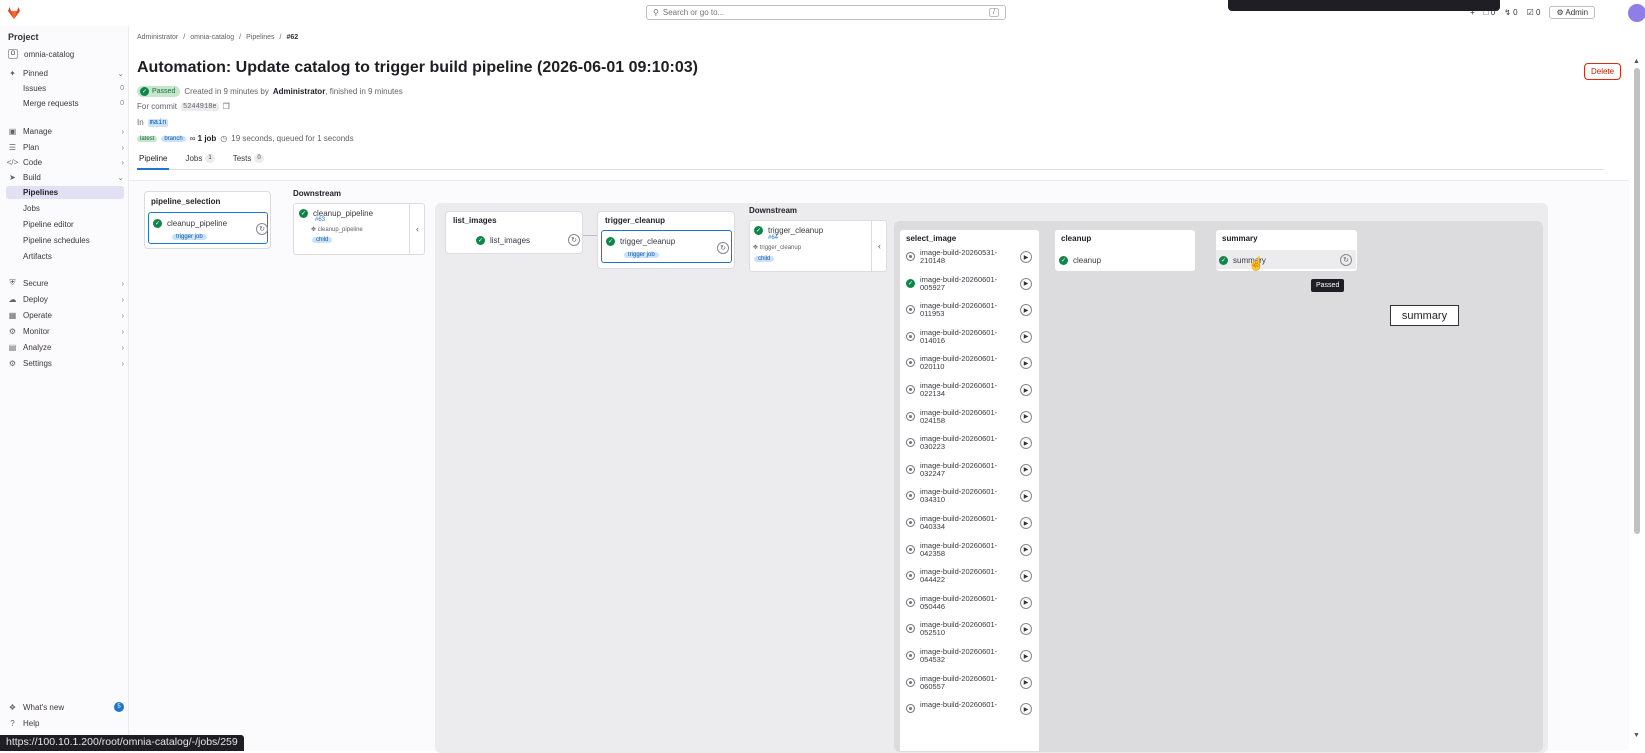 The height and width of the screenshot is (753, 1645). What do you see at coordinates (951, 712) in the screenshot?
I see `job-select-image: image-build-20260601-` at bounding box center [951, 712].